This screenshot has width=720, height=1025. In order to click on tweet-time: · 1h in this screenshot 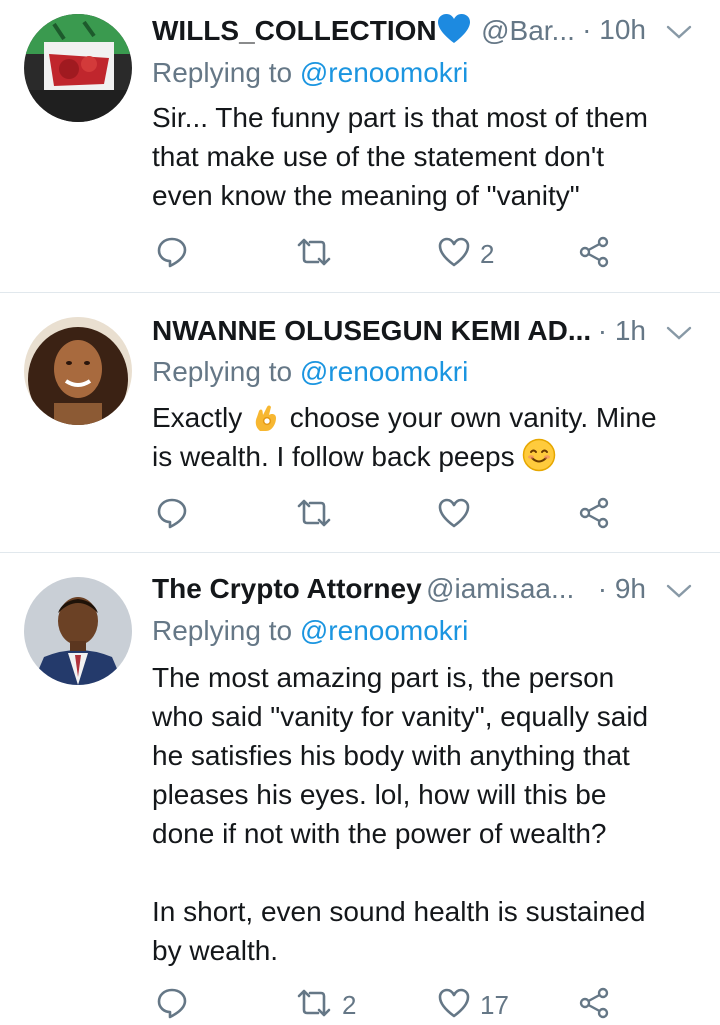, I will do `click(622, 331)`.